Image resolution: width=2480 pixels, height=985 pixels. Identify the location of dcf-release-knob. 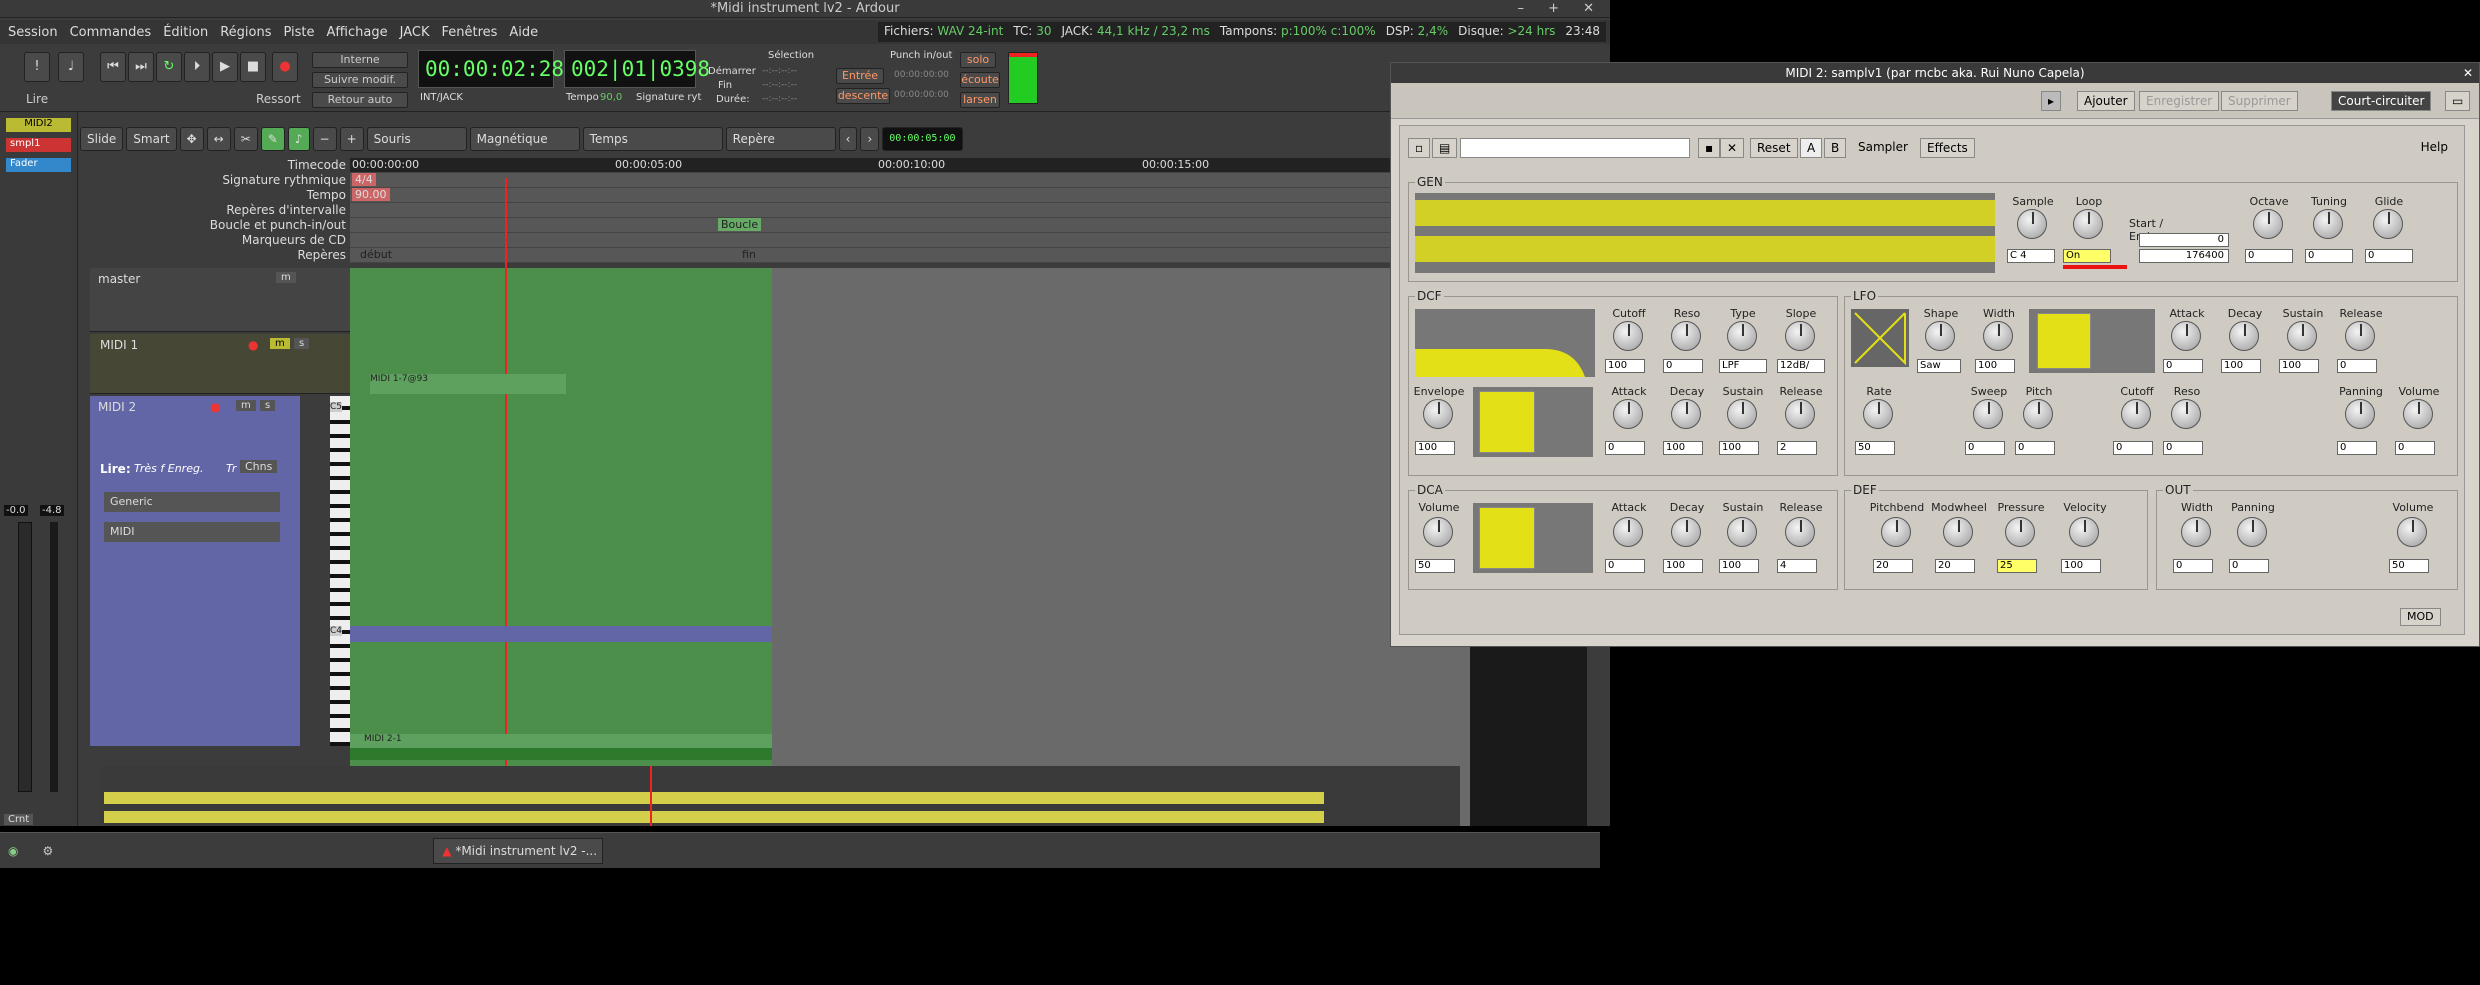
(1800, 414).